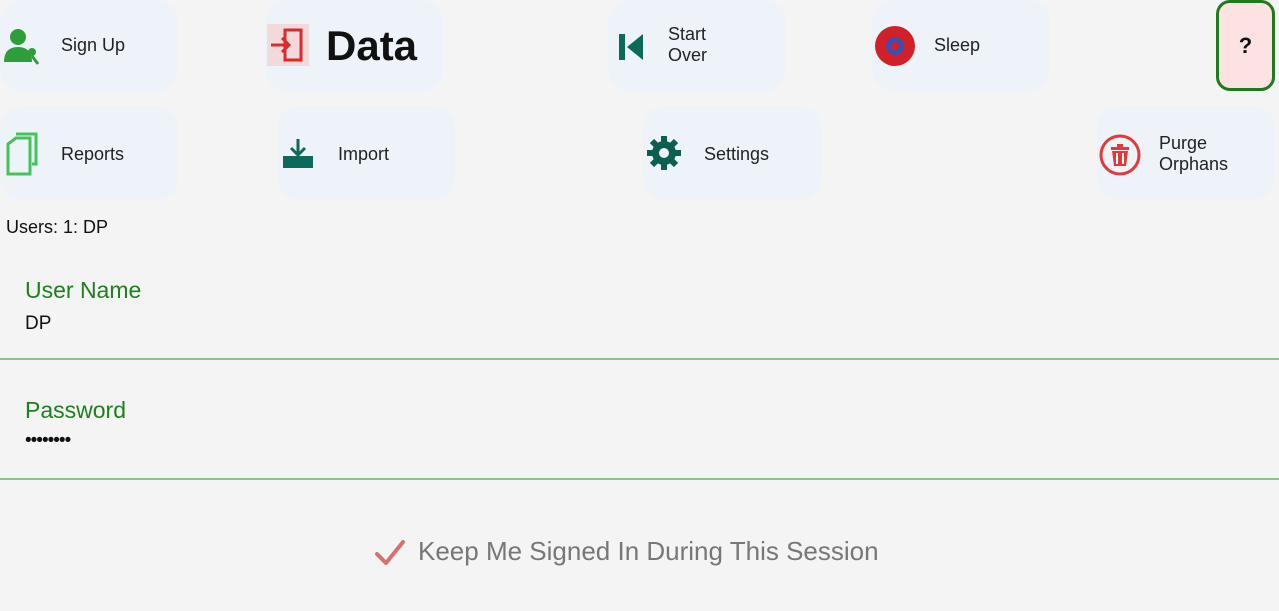  I want to click on password-underline, so click(639, 479).